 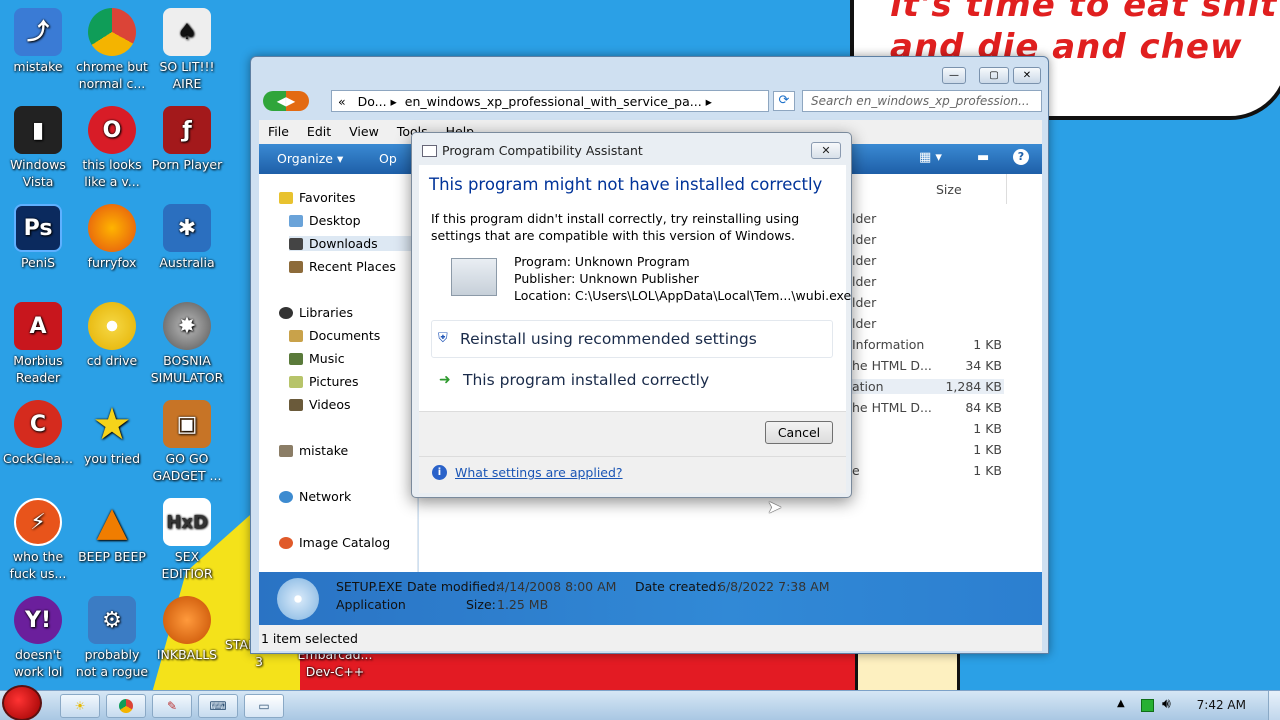 I want to click on file-row-selected: ation 1,284 KB, so click(x=928, y=386).